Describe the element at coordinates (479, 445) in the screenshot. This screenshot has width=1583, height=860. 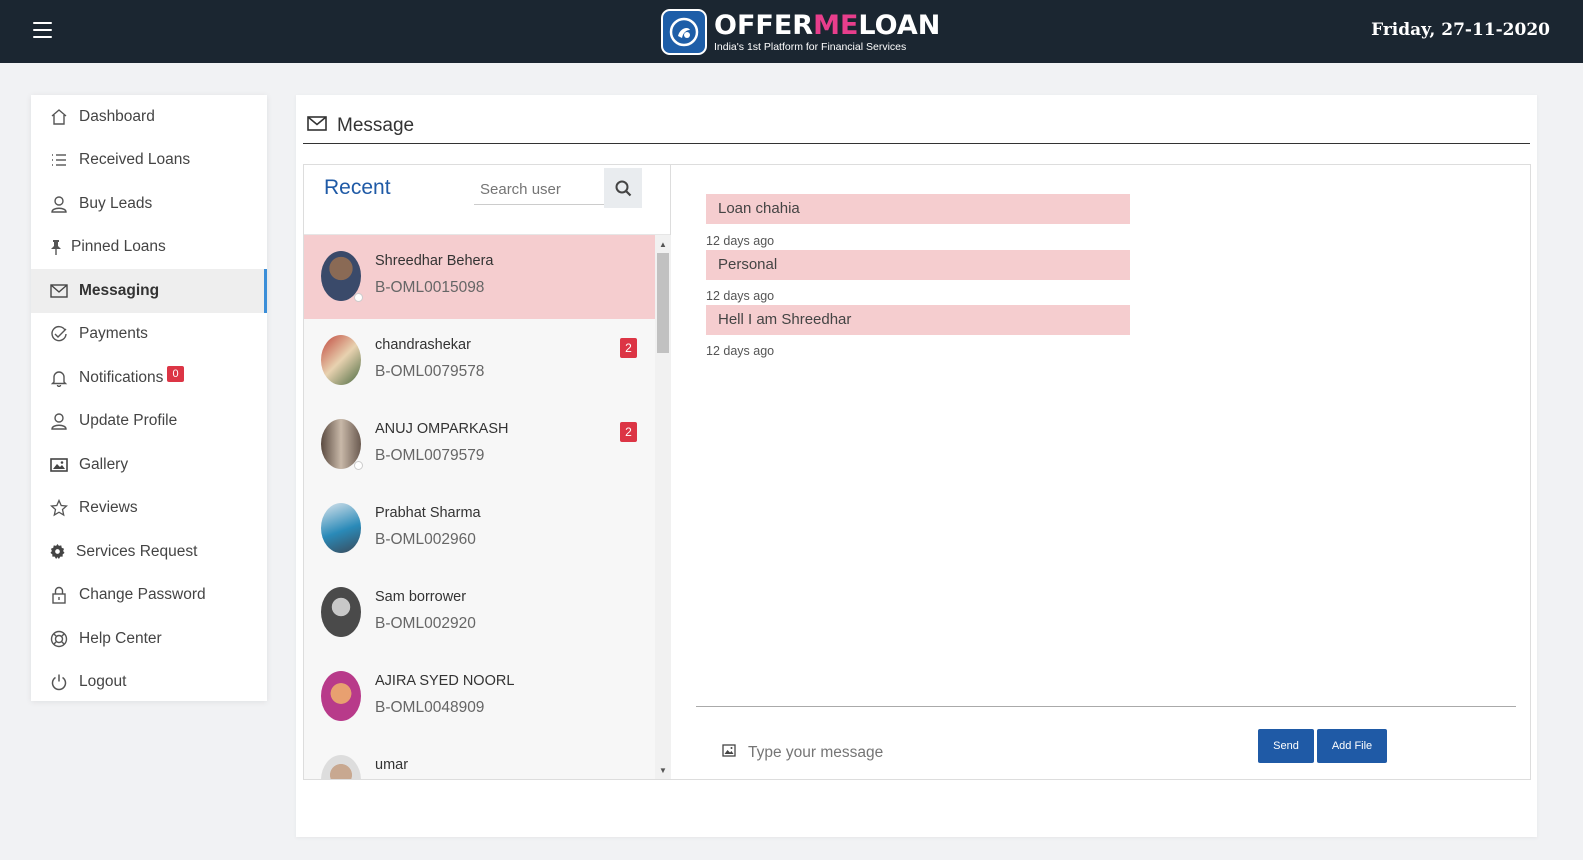
I see `conversation-item-anuj-omparkash: ANUJ OMPARKASH B-OML0079579 2` at that location.